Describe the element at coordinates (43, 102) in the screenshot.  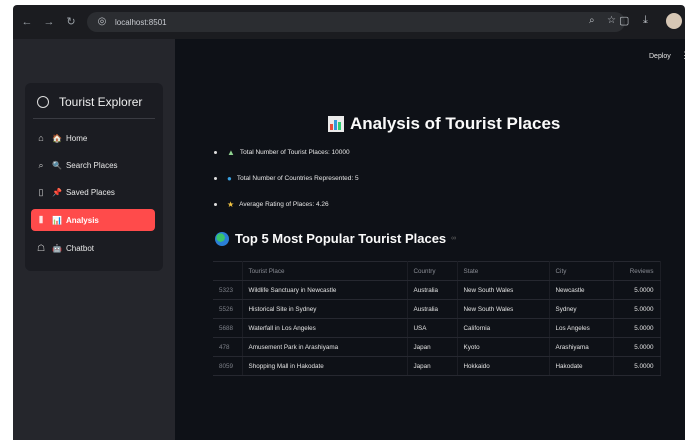
I see `globe-icon` at that location.